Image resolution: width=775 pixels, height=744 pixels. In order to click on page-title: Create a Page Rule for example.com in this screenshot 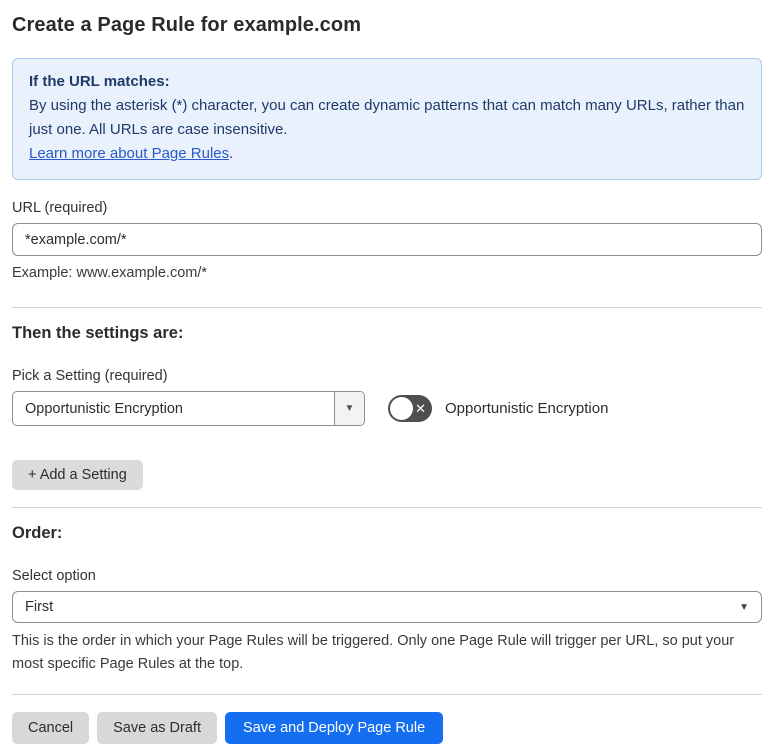, I will do `click(187, 25)`.